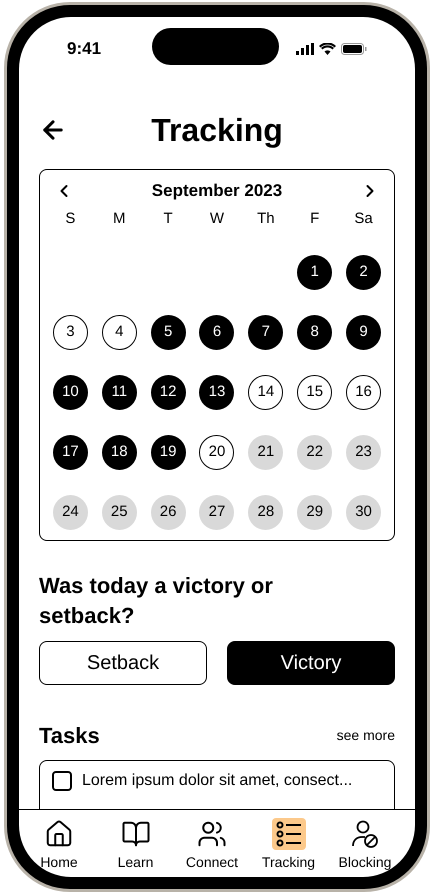  What do you see at coordinates (135, 834) in the screenshot?
I see `book-icon` at bounding box center [135, 834].